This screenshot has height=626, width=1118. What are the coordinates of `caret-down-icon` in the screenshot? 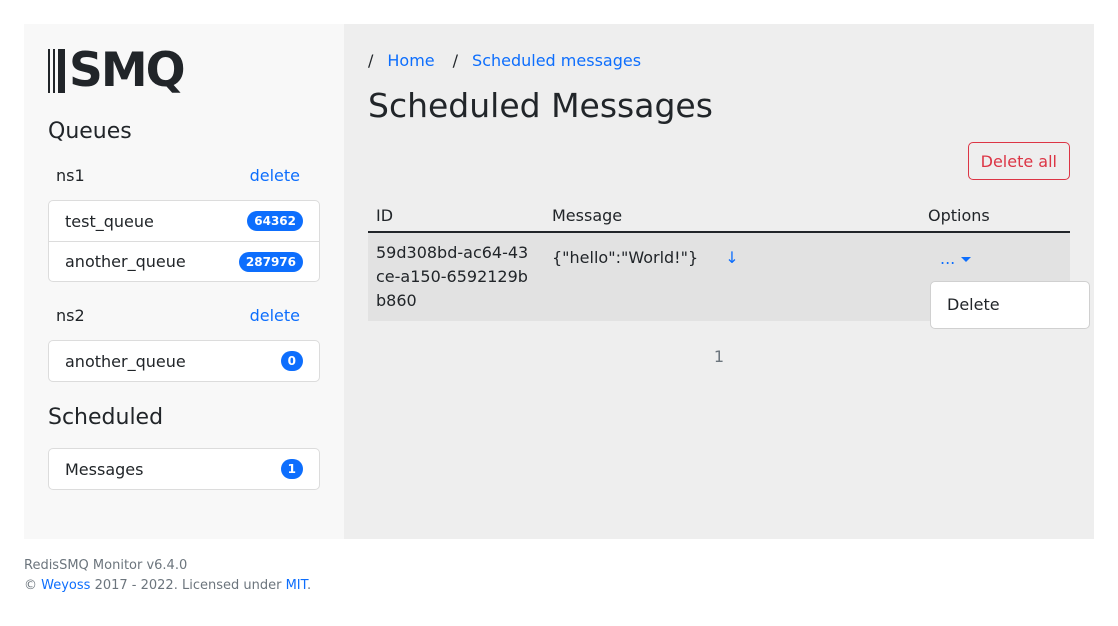 It's located at (966, 259).